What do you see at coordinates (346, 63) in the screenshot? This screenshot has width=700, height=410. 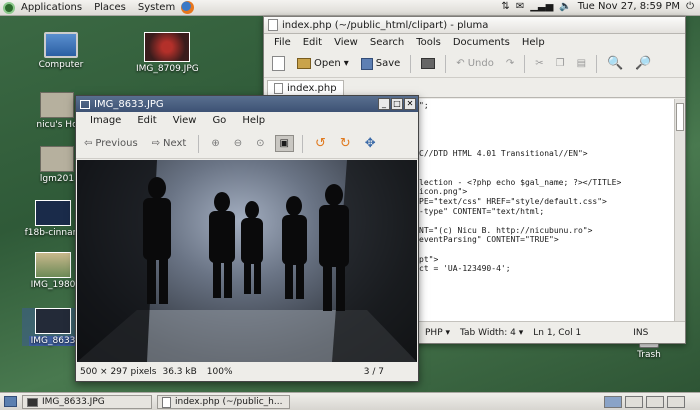 I see `chevron-down-icon: ▾` at bounding box center [346, 63].